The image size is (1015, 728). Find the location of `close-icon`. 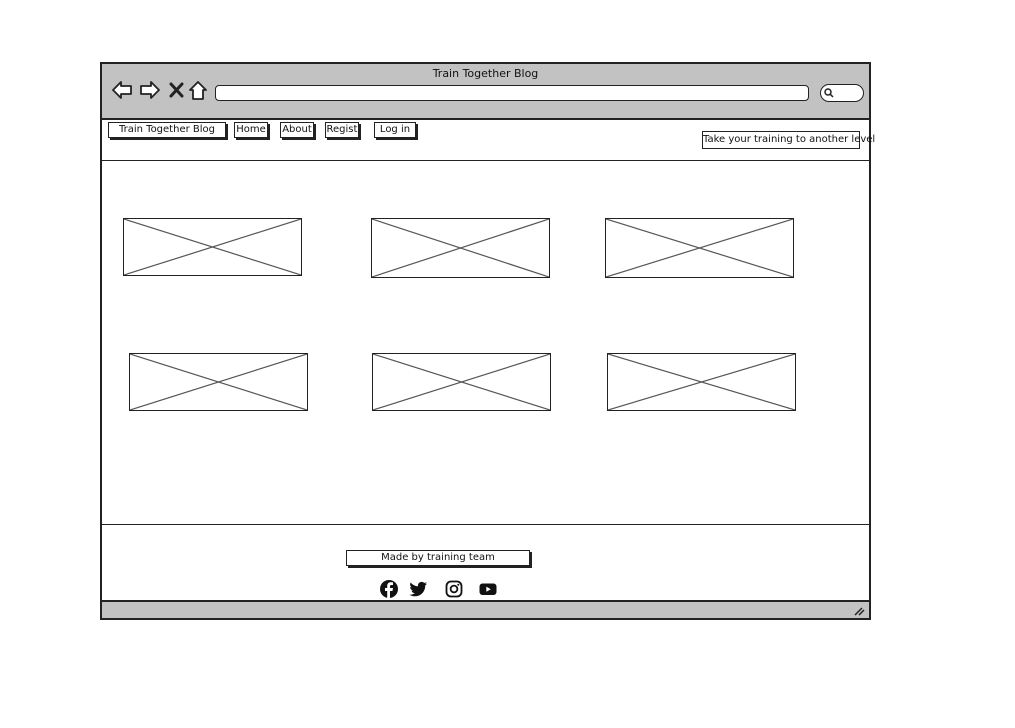

close-icon is located at coordinates (177, 90).